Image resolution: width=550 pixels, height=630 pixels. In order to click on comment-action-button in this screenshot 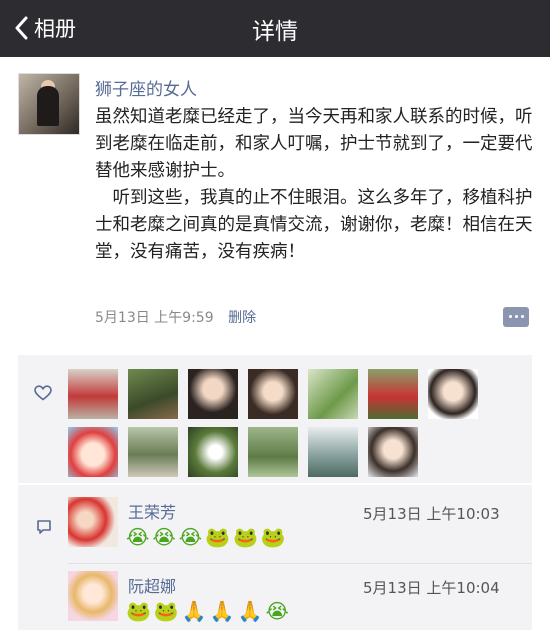, I will do `click(516, 317)`.